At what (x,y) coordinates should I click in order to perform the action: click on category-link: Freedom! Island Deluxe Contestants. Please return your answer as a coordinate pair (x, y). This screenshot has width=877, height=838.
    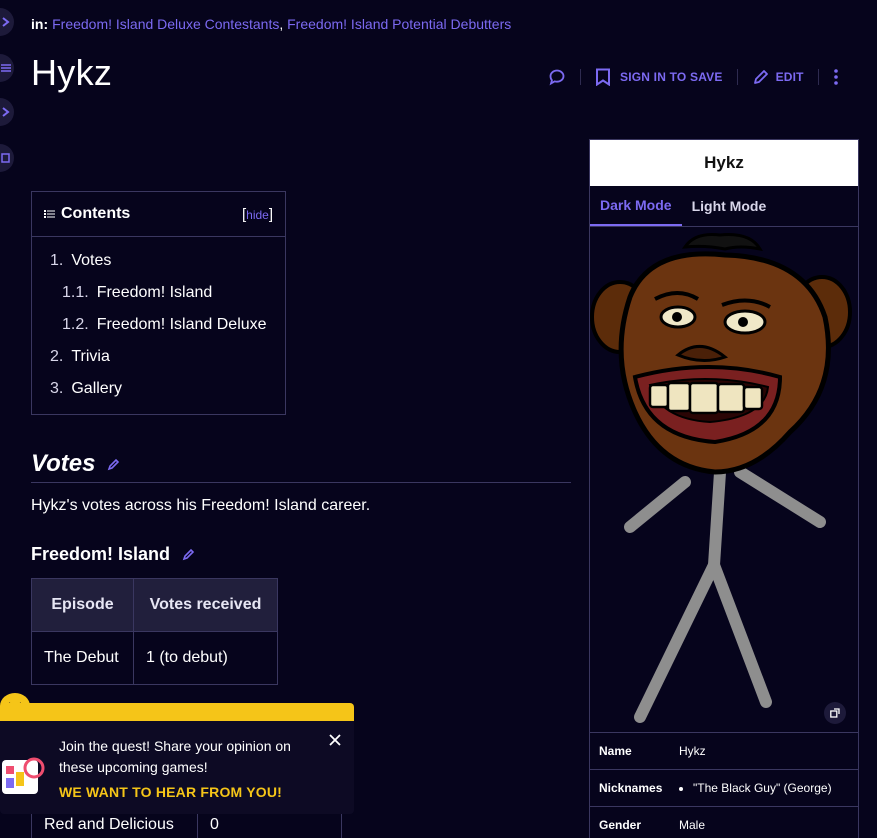
    Looking at the image, I should click on (165, 24).